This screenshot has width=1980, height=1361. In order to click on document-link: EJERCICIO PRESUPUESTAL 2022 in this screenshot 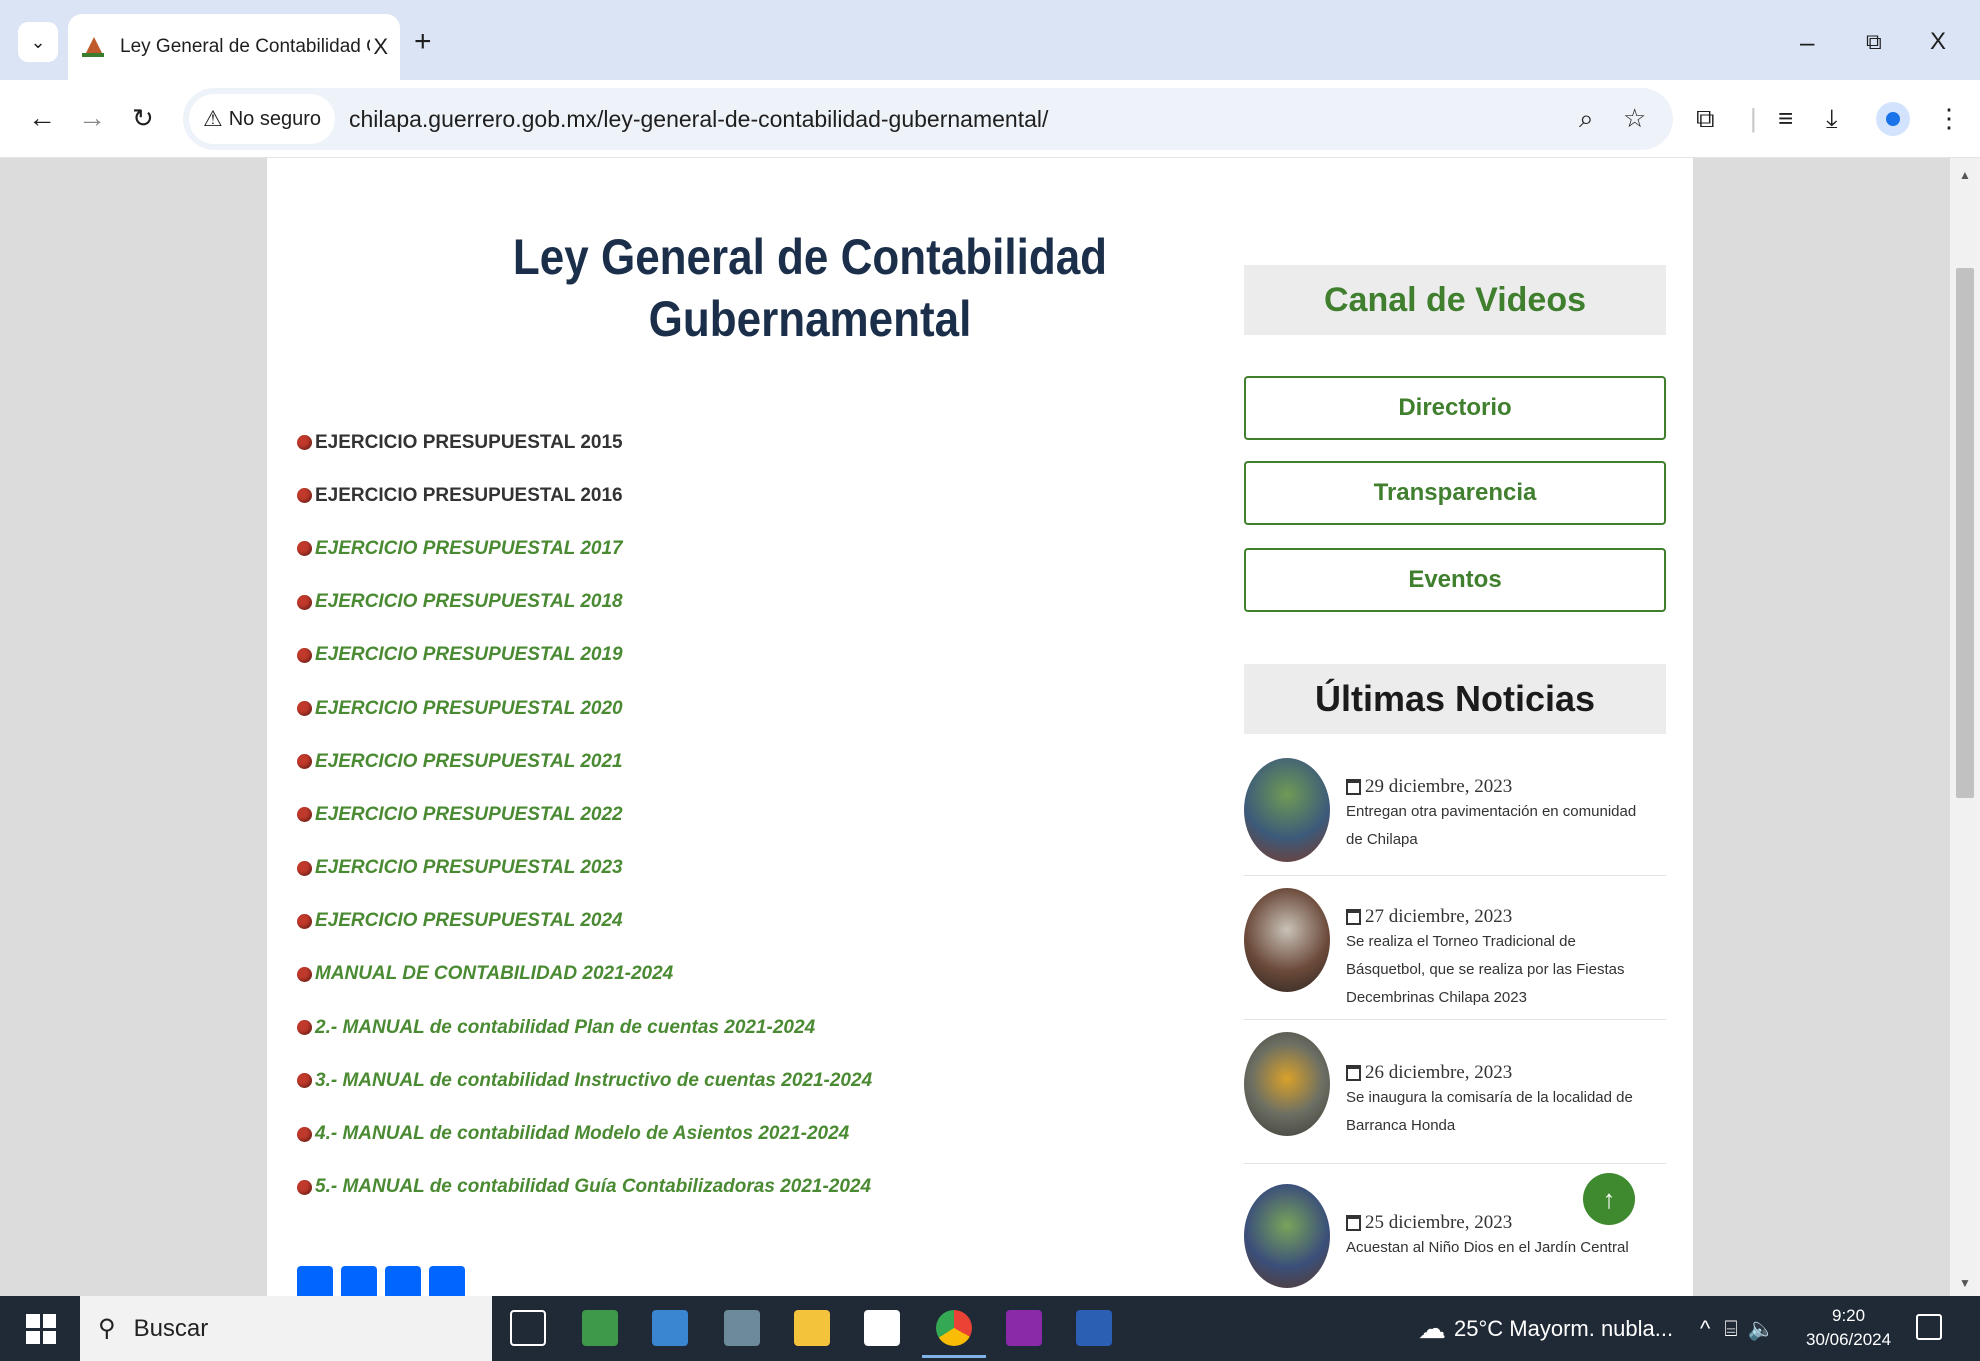, I will do `click(469, 815)`.